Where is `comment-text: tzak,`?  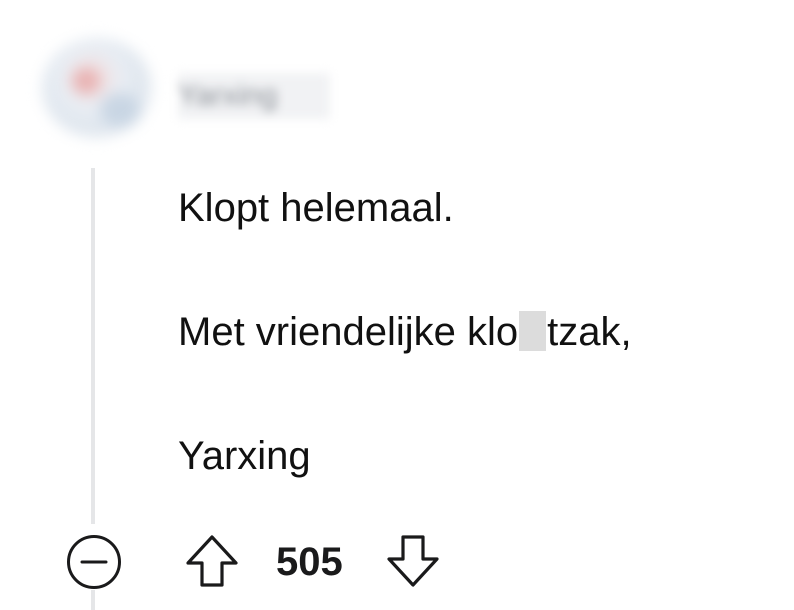
comment-text: tzak, is located at coordinates (589, 332).